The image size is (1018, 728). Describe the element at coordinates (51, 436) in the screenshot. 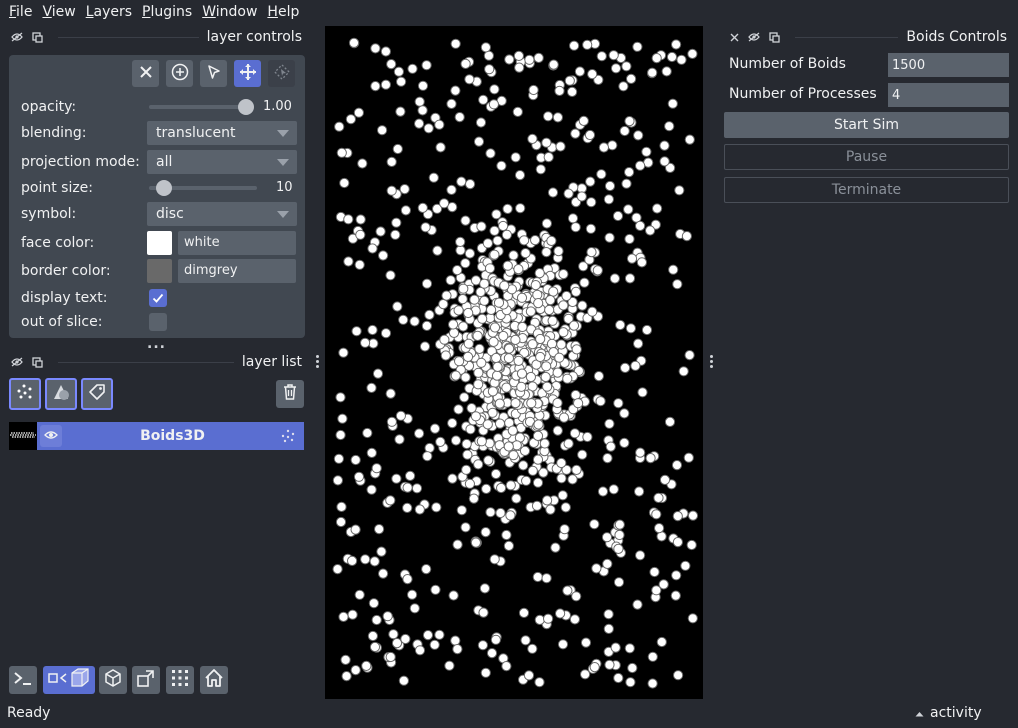

I see `visibility-toggle` at that location.